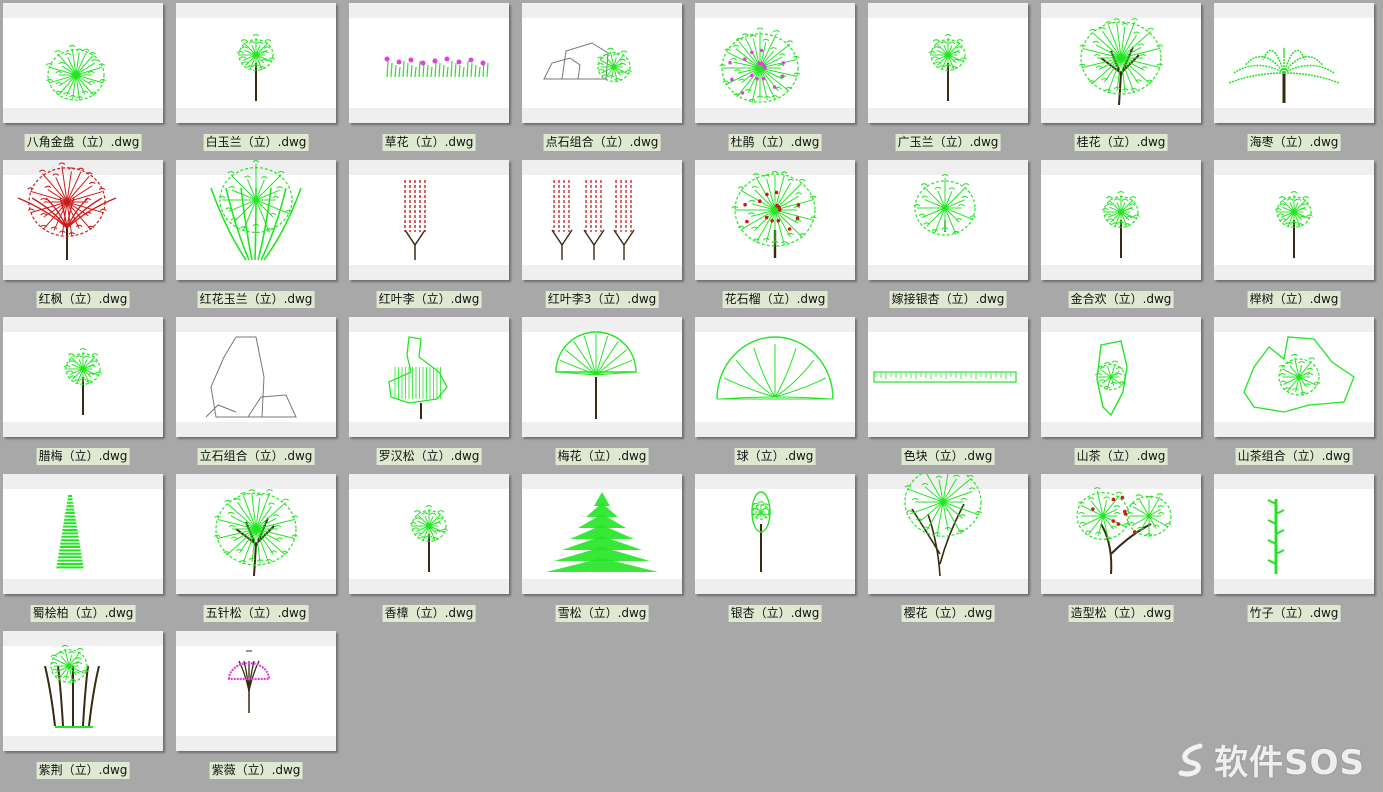  Describe the element at coordinates (83, 770) in the screenshot. I see `file-name-label: 紫荆（立）.dwg` at that location.